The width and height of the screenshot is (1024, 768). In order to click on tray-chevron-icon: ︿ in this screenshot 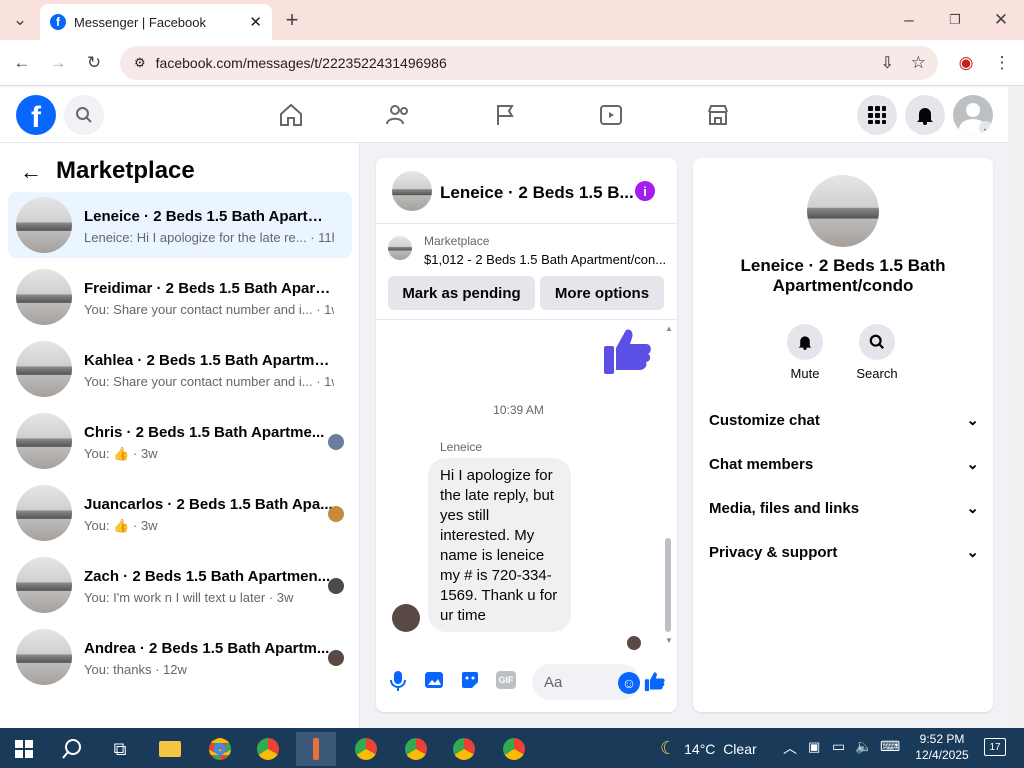, I will do `click(790, 748)`.